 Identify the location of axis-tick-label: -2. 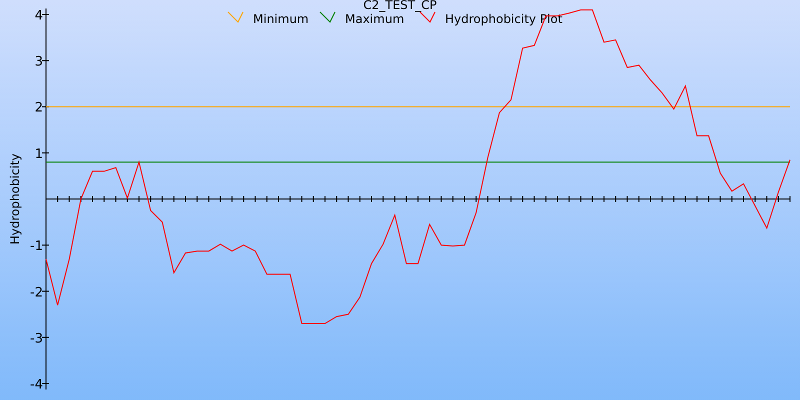
(36, 292).